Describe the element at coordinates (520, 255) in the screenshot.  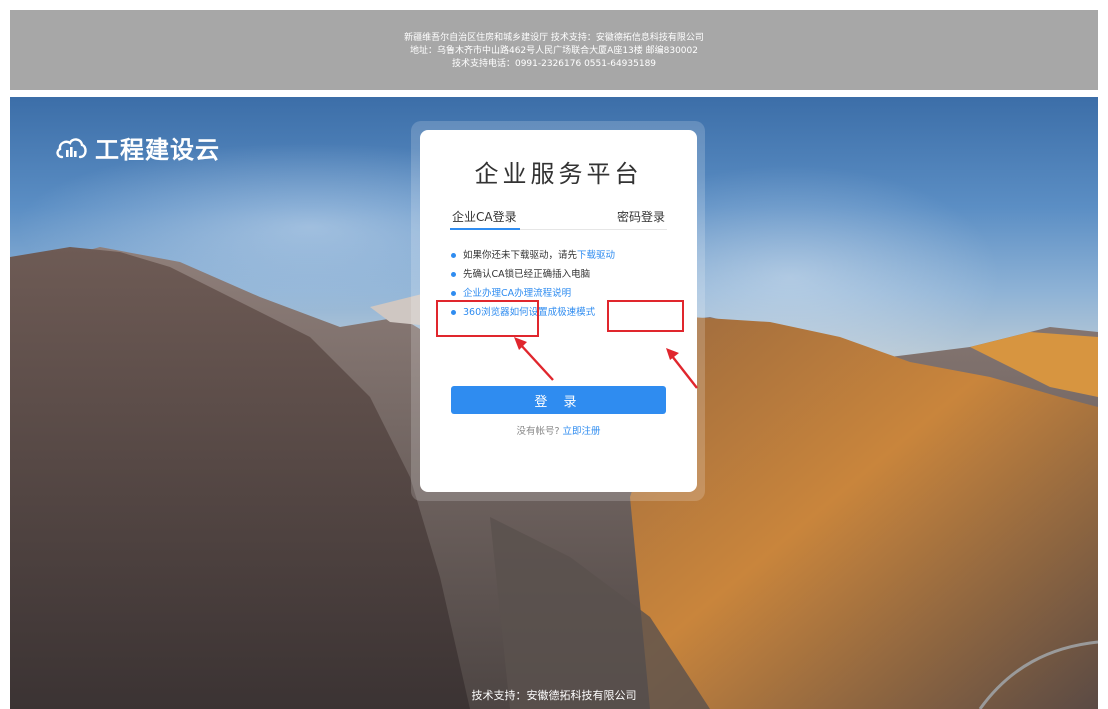
I see `tip-driver-text: 如果你还未下载驱动，请先` at that location.